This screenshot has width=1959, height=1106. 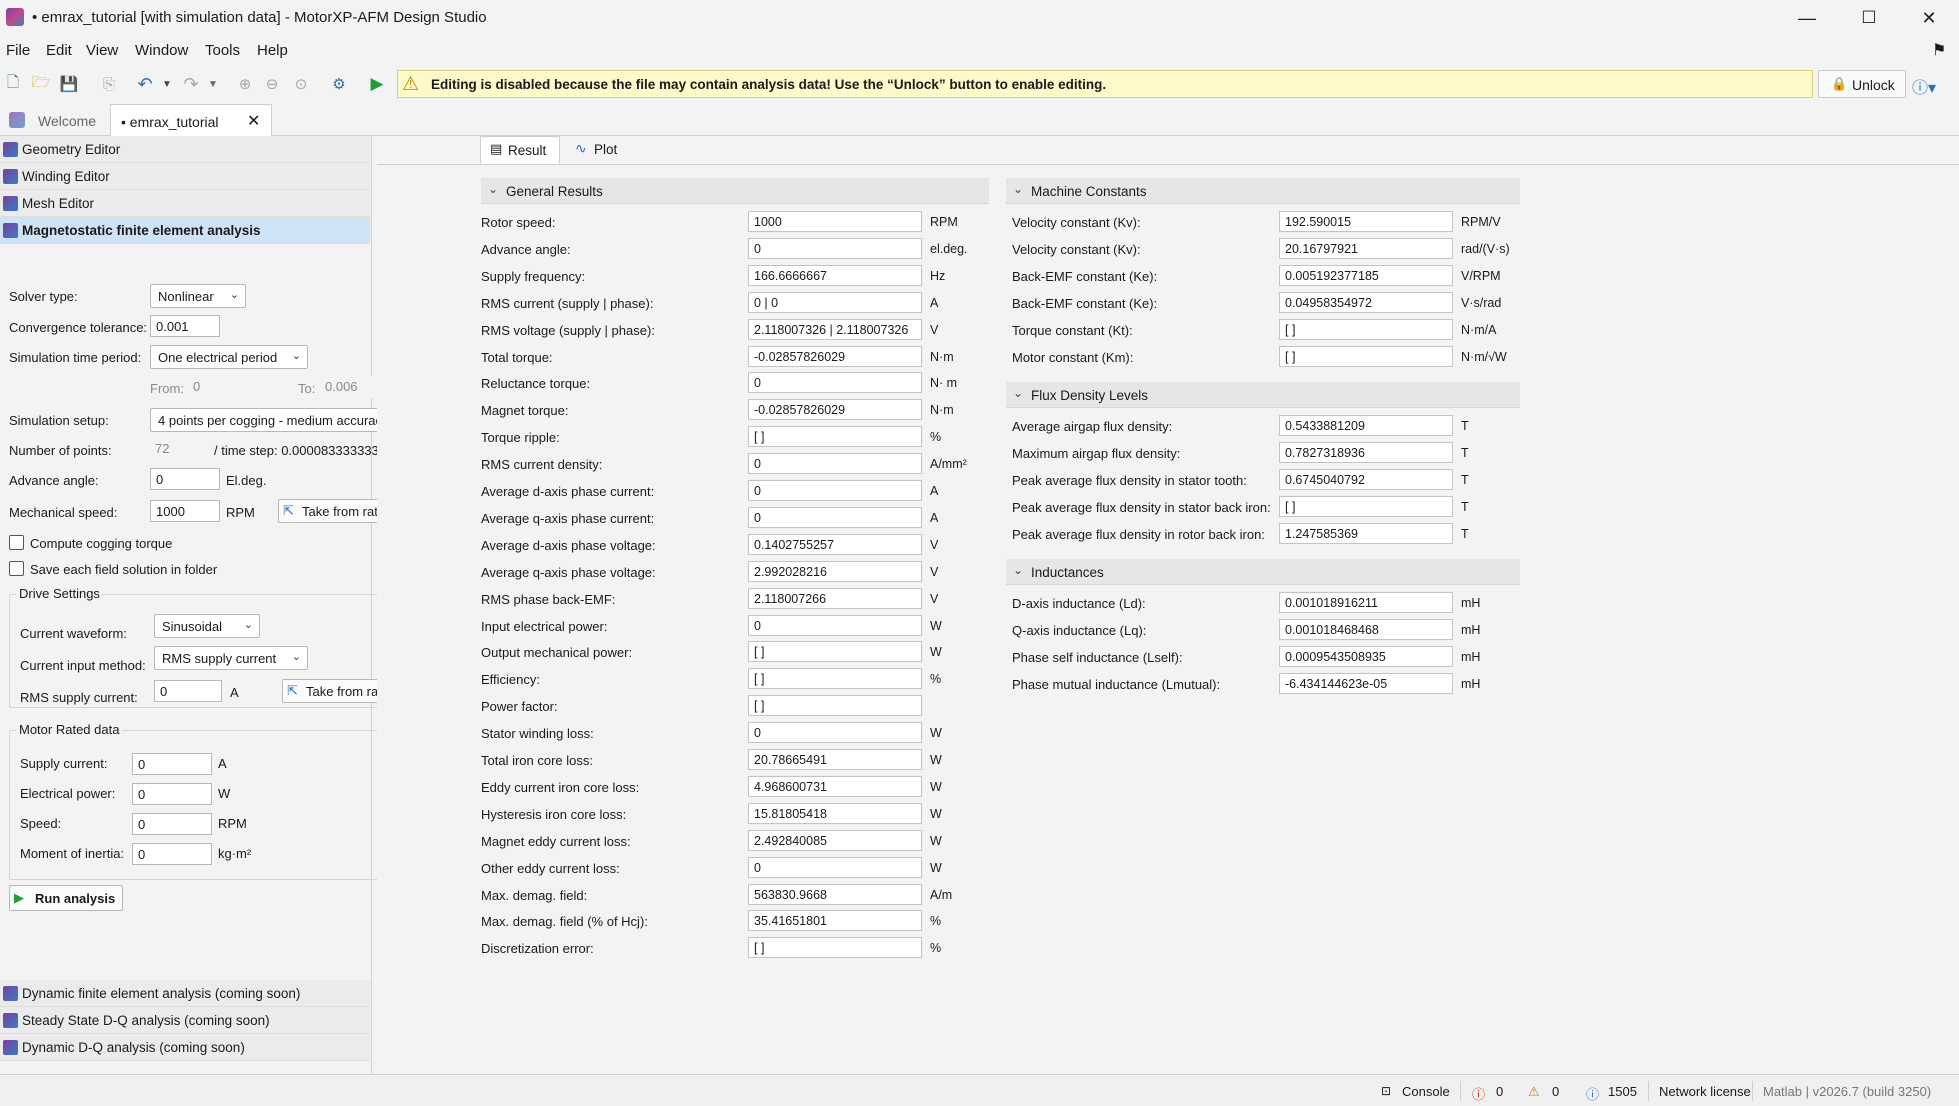 I want to click on result-value-field: 15.81805418, so click(x=835, y=813).